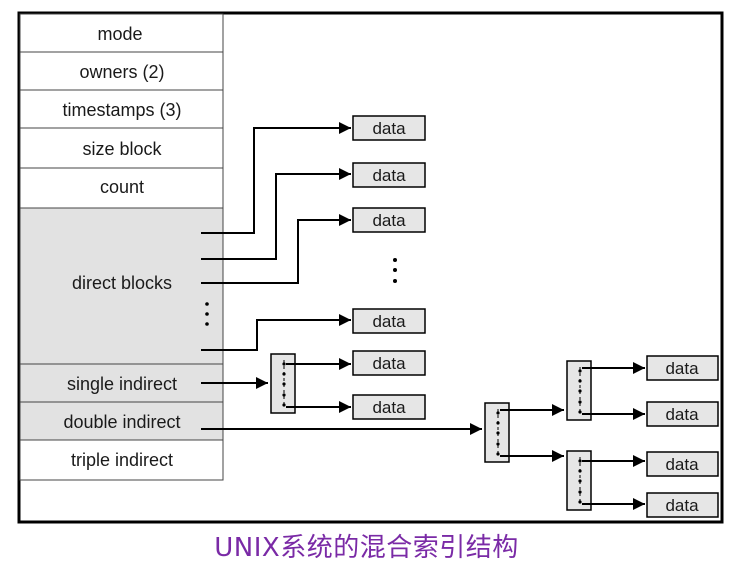  What do you see at coordinates (121, 110) in the screenshot?
I see `label-timestamps: timestamps (3)` at bounding box center [121, 110].